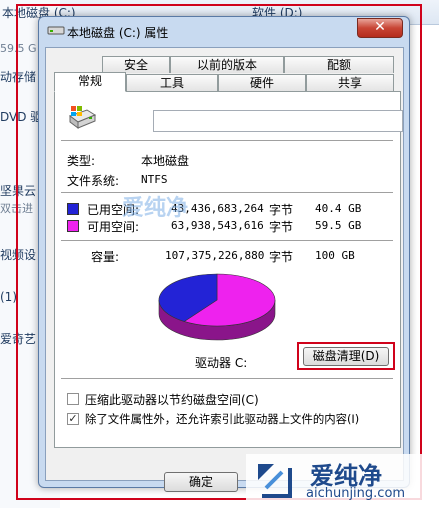 The height and width of the screenshot is (508, 439). What do you see at coordinates (346, 356) in the screenshot?
I see `disk-cleanup-button: 磁盘清理(D)` at bounding box center [346, 356].